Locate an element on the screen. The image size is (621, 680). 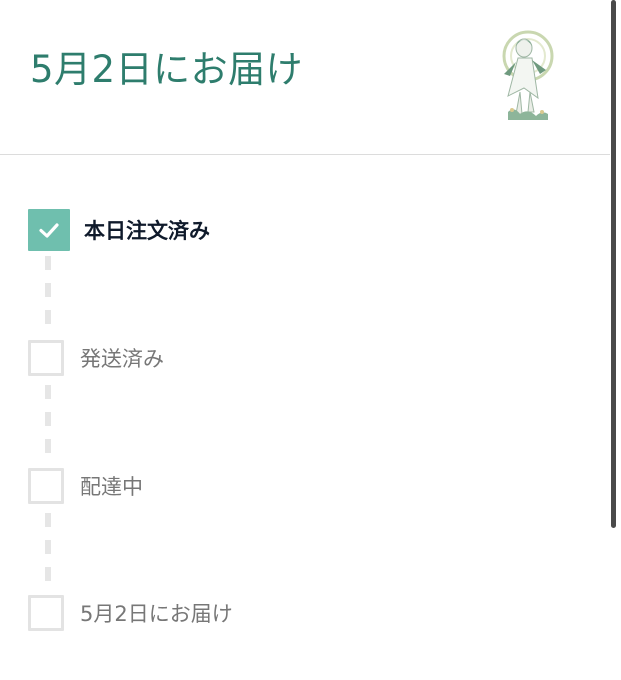
step-delivered: 5月2日にお届け is located at coordinates (130, 613).